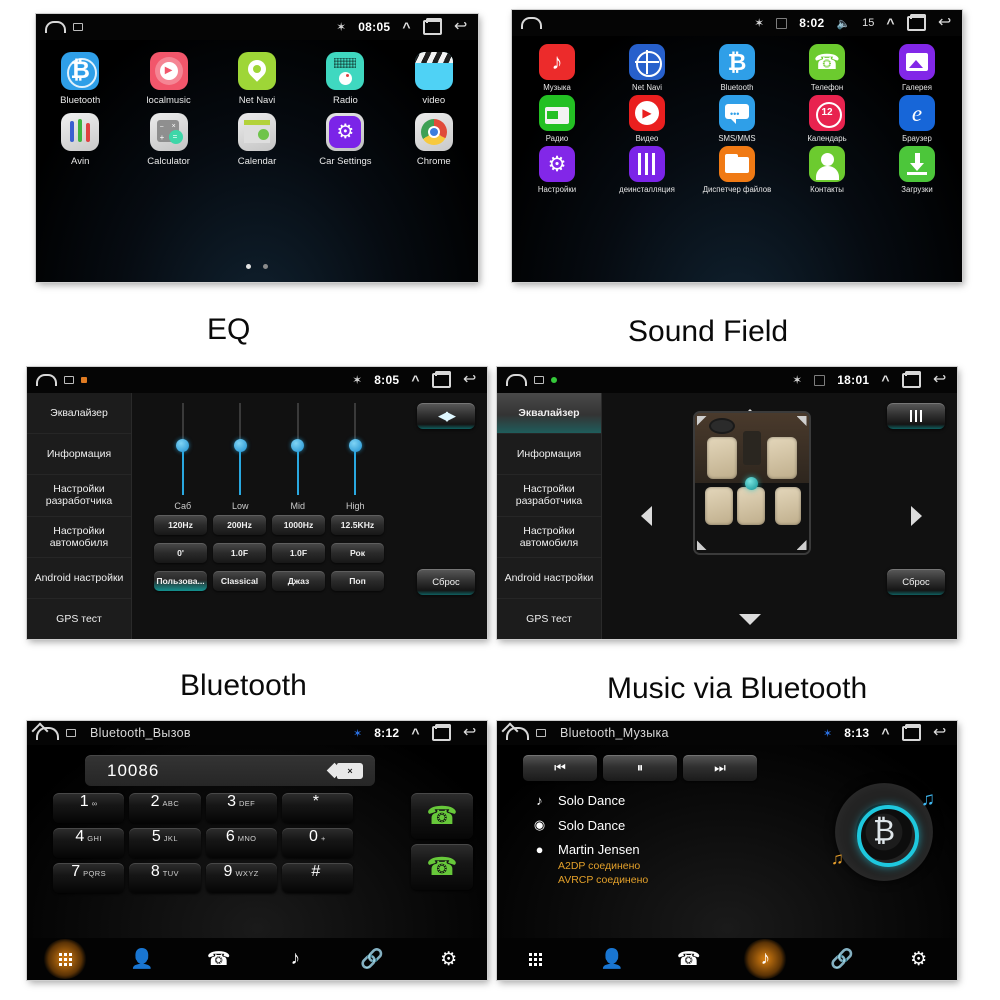 This screenshot has height=1000, width=1000. Describe the element at coordinates (917, 119) in the screenshot. I see `app-browser: e Браузер` at that location.